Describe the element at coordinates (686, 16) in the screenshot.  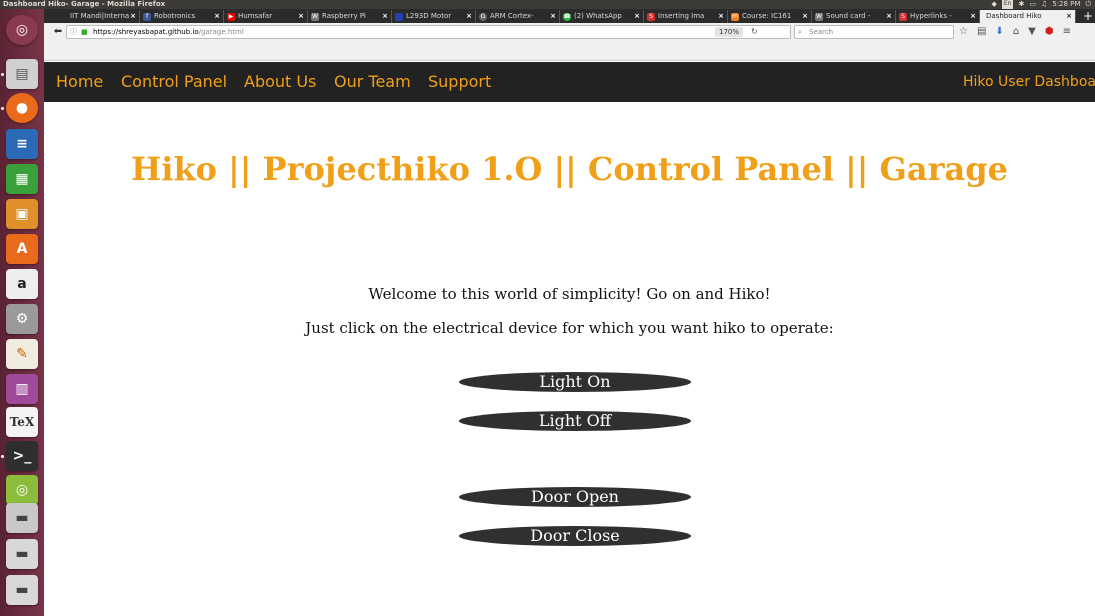
I see `browser-tab: S Inserting Ima ×` at that location.